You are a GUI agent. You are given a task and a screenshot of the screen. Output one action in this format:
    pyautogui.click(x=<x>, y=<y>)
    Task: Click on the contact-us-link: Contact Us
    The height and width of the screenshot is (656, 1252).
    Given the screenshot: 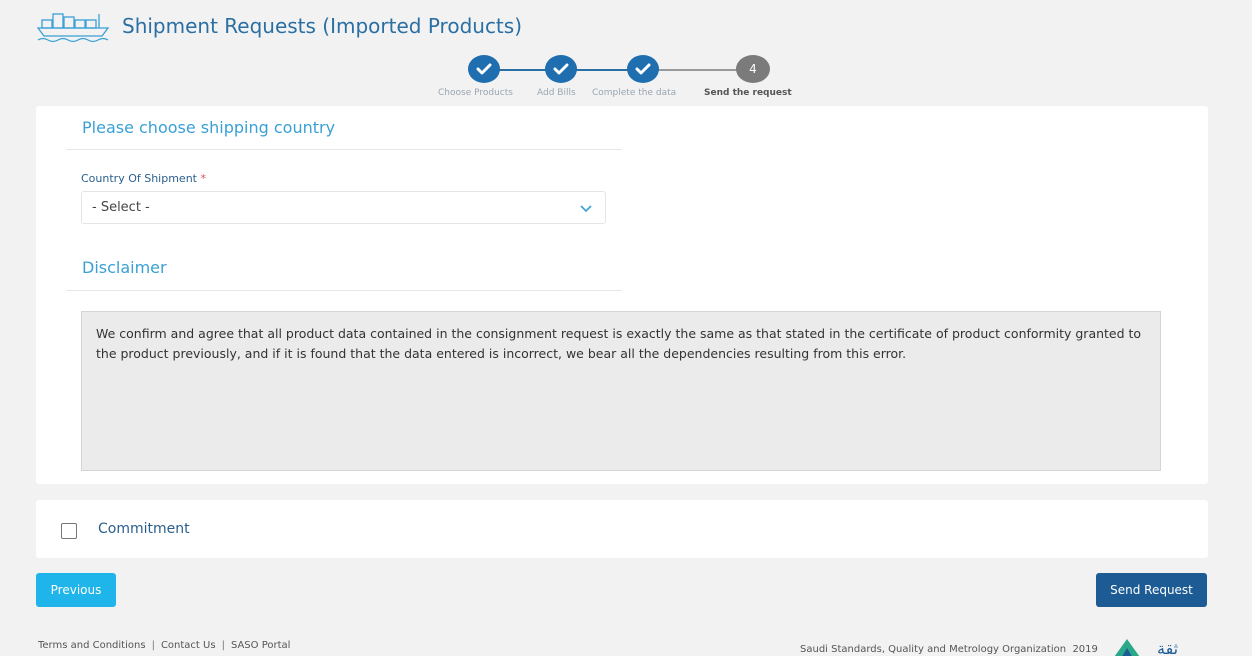 What is the action you would take?
    pyautogui.click(x=188, y=645)
    